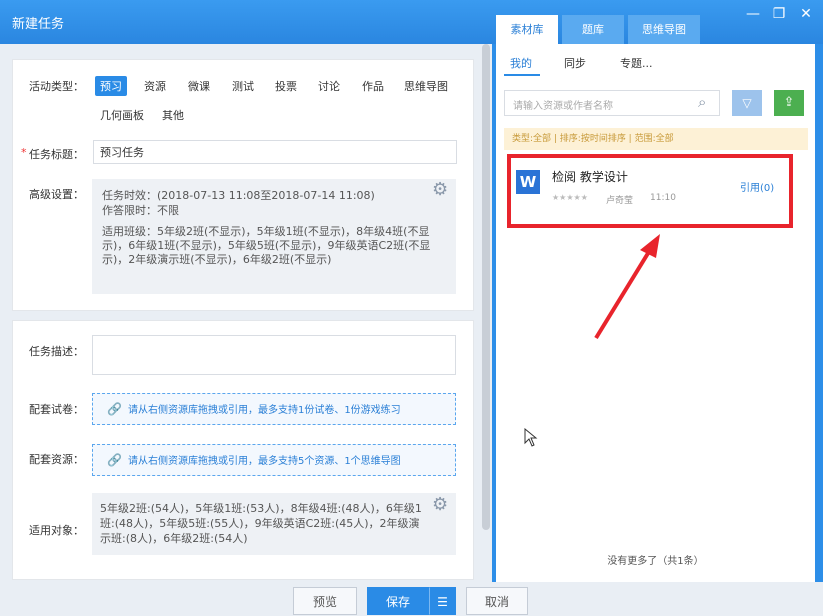  Describe the element at coordinates (531, 437) in the screenshot. I see `cursor-icon` at that location.